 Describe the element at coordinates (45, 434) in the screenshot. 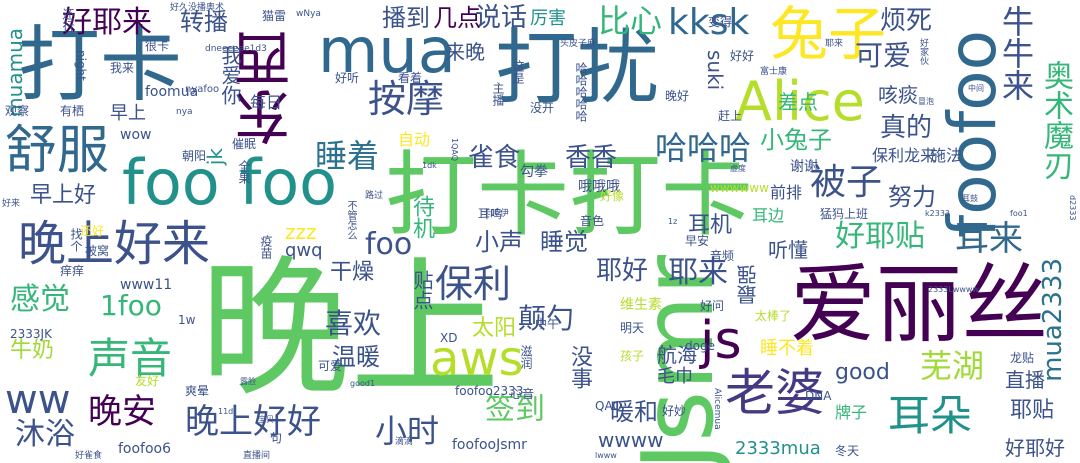

I see `word-mu-yu: 沐浴` at that location.